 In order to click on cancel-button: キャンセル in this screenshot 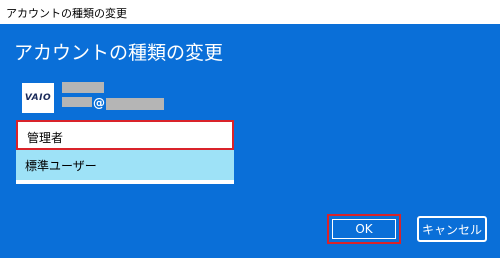, I will do `click(452, 229)`.